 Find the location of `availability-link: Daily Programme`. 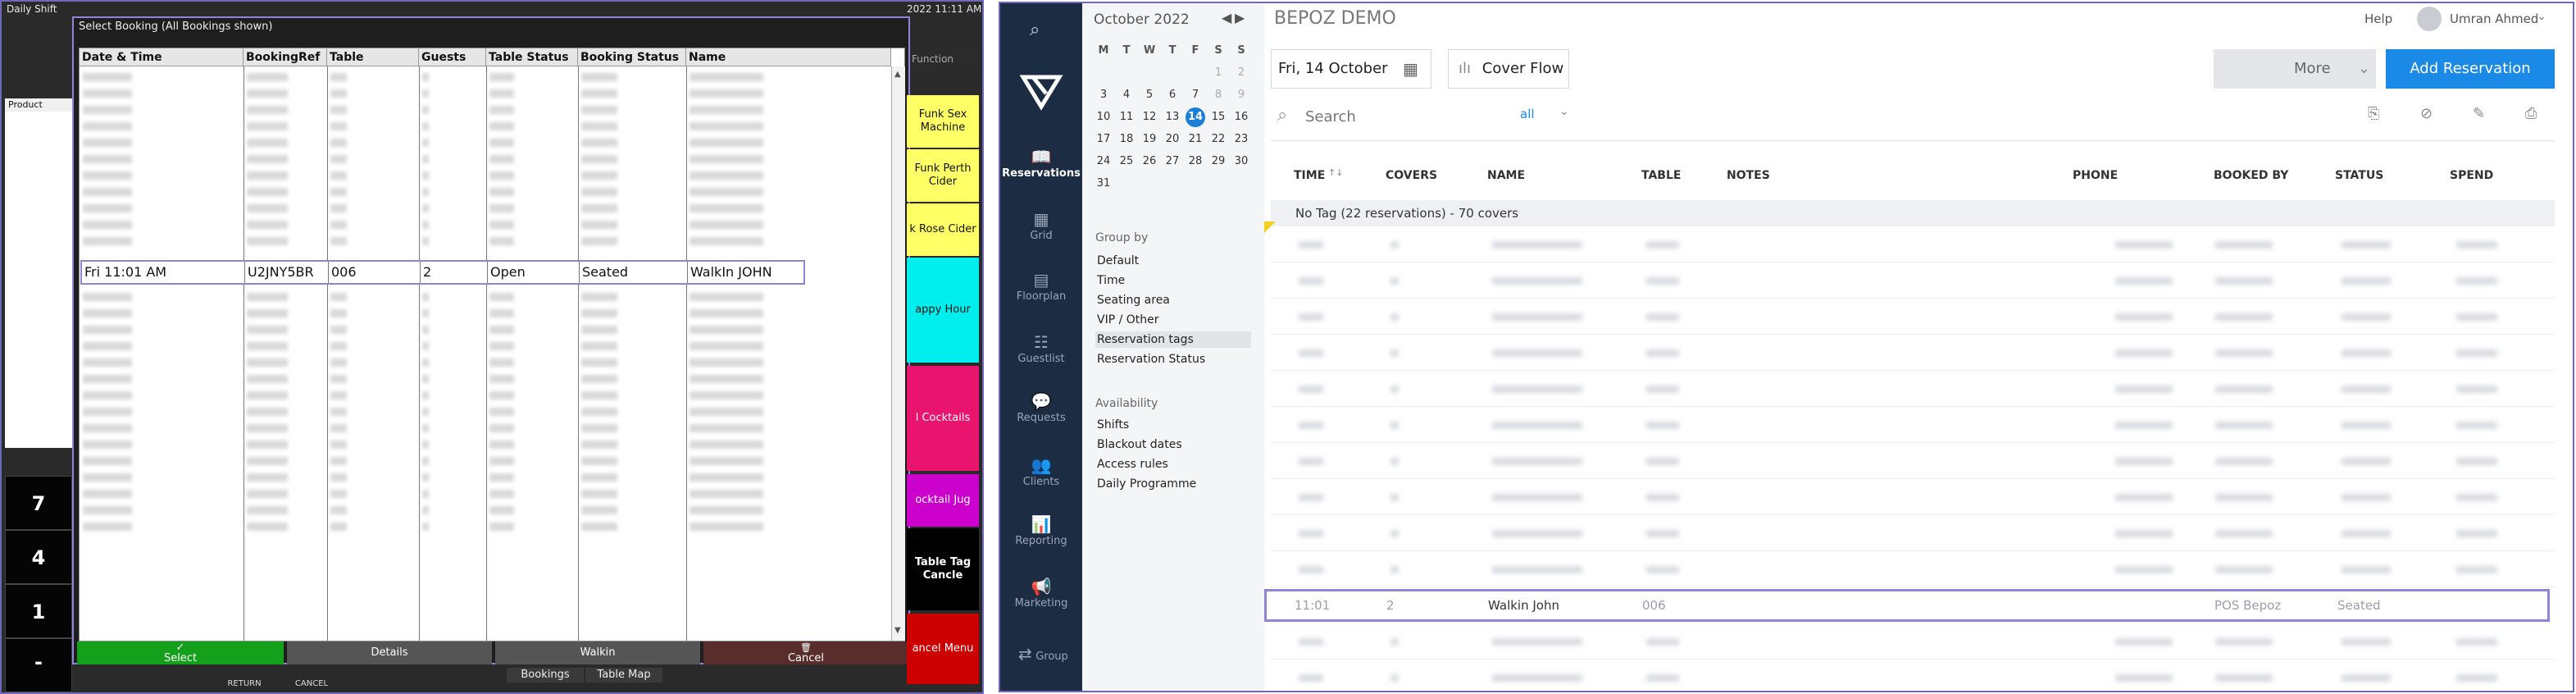

availability-link: Daily Programme is located at coordinates (1173, 484).